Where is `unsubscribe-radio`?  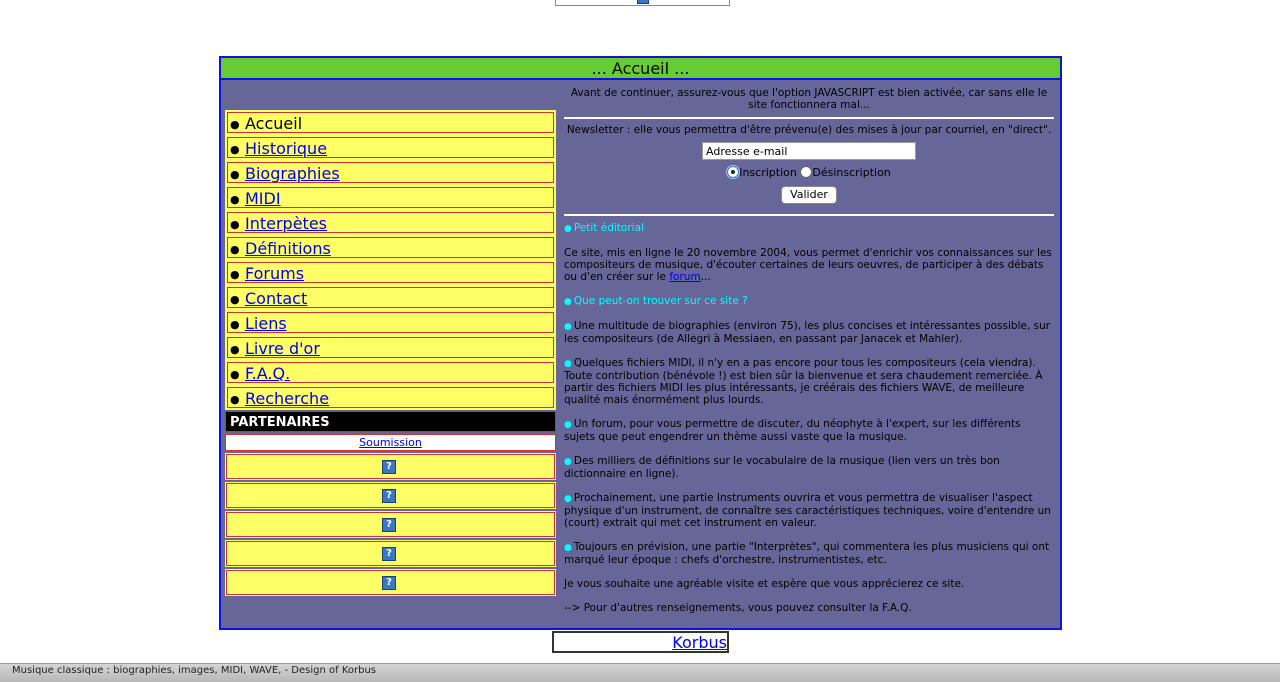 unsubscribe-radio is located at coordinates (806, 172).